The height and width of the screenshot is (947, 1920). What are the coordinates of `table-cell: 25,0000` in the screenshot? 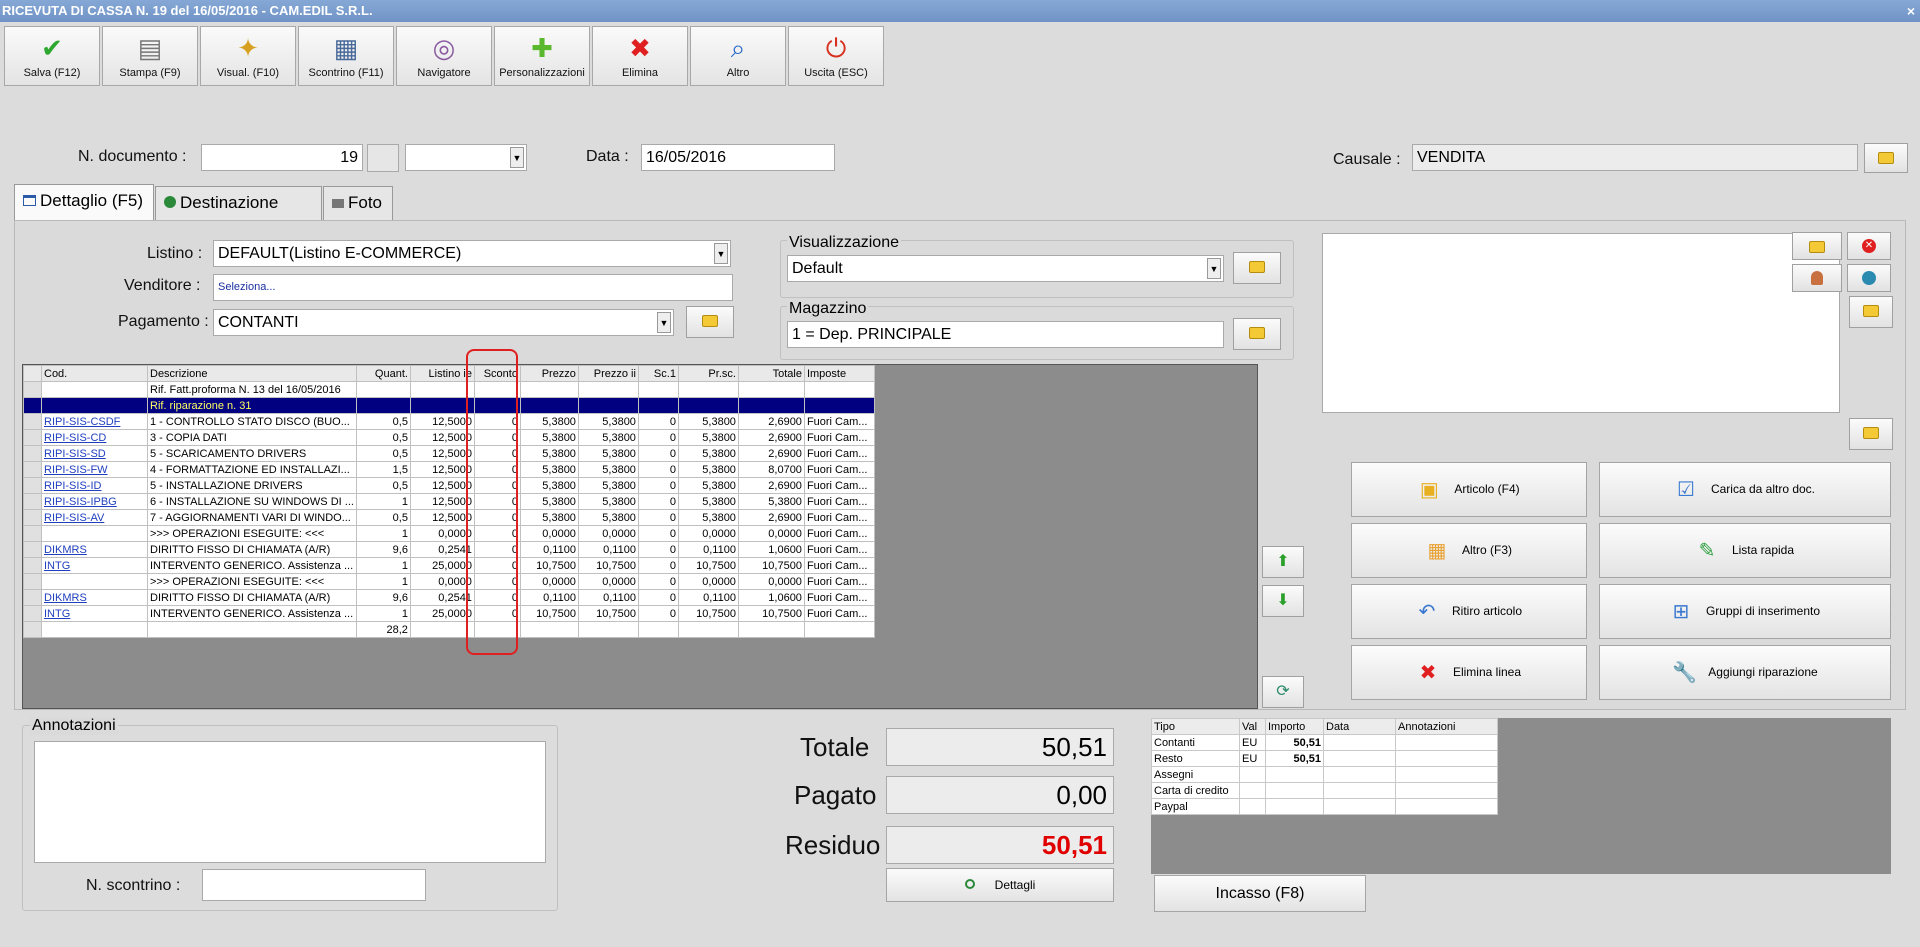 It's located at (442, 565).